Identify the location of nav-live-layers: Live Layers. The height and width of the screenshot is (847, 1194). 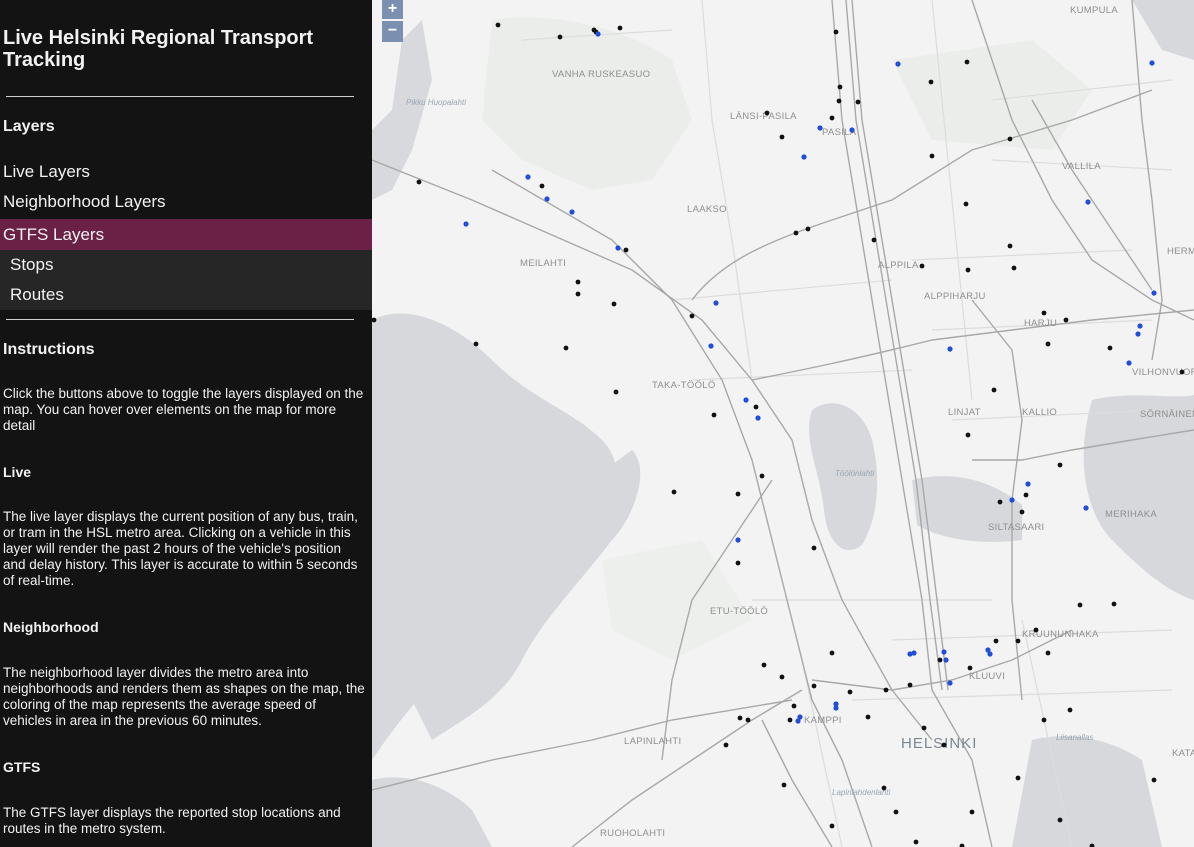
(186, 172).